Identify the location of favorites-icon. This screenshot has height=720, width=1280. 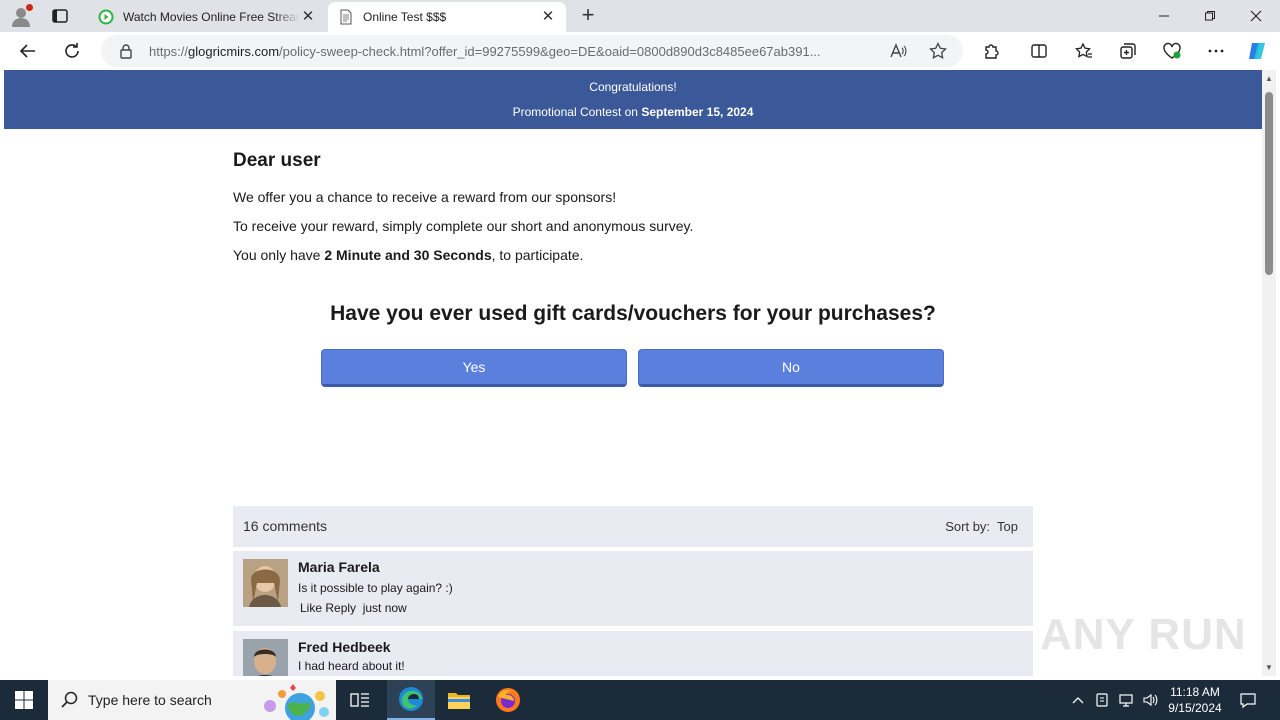
(1084, 51).